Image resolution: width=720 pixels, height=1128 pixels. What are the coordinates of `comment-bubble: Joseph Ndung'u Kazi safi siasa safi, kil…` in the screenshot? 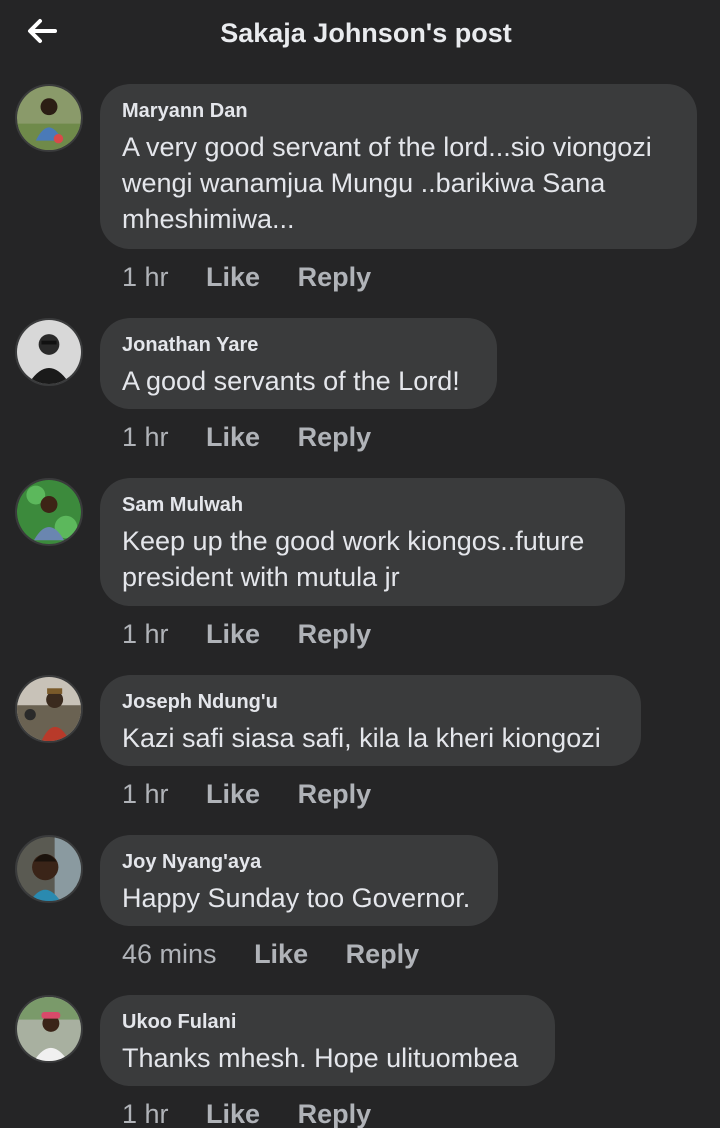 It's located at (370, 720).